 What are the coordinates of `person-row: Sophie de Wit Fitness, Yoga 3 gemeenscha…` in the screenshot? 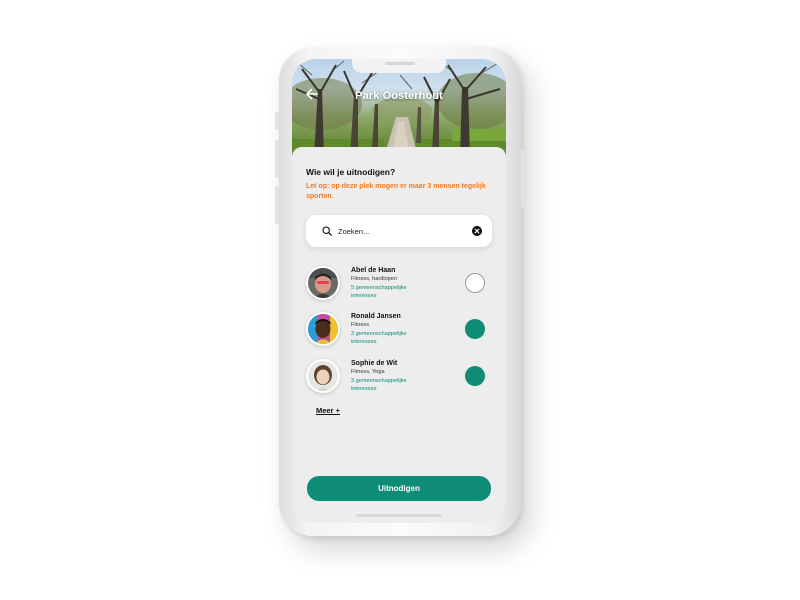 It's located at (399, 377).